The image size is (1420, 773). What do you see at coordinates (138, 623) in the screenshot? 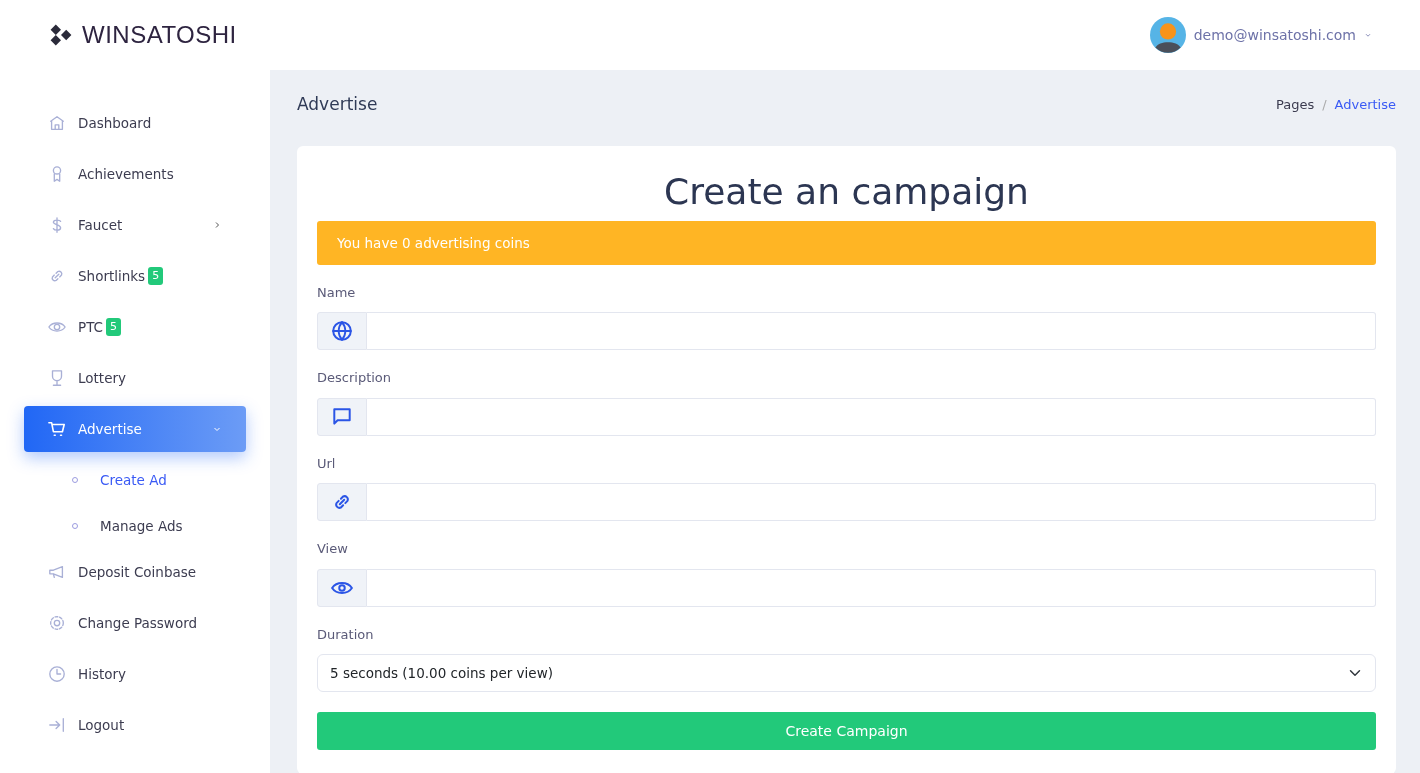
I see `sidebar-label: Change Password` at bounding box center [138, 623].